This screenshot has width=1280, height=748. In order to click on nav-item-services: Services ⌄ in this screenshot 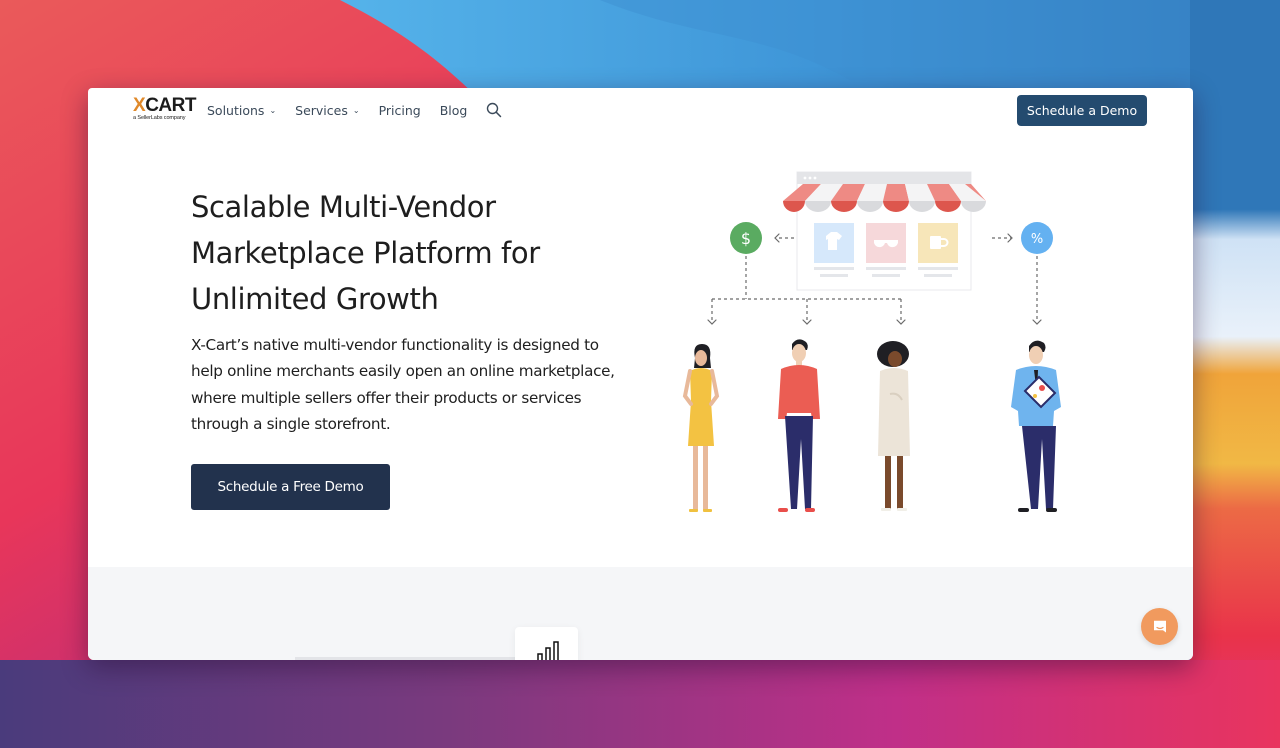, I will do `click(327, 110)`.